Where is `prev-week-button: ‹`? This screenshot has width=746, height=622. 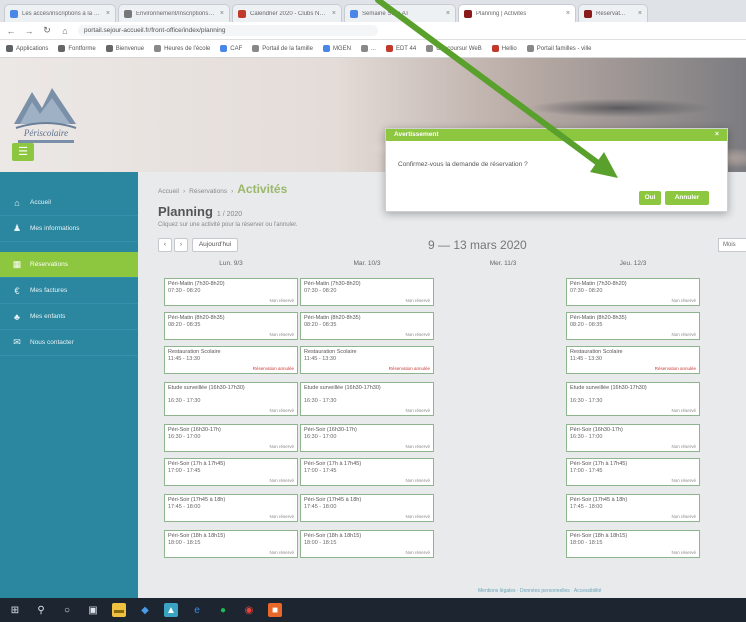 prev-week-button: ‹ is located at coordinates (165, 245).